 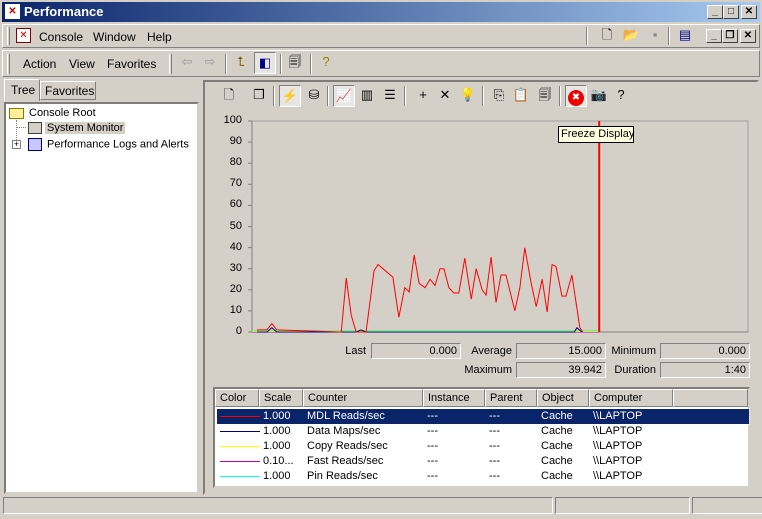 What do you see at coordinates (346, 416) in the screenshot?
I see `cell-counter: MDL Reads/sec` at bounding box center [346, 416].